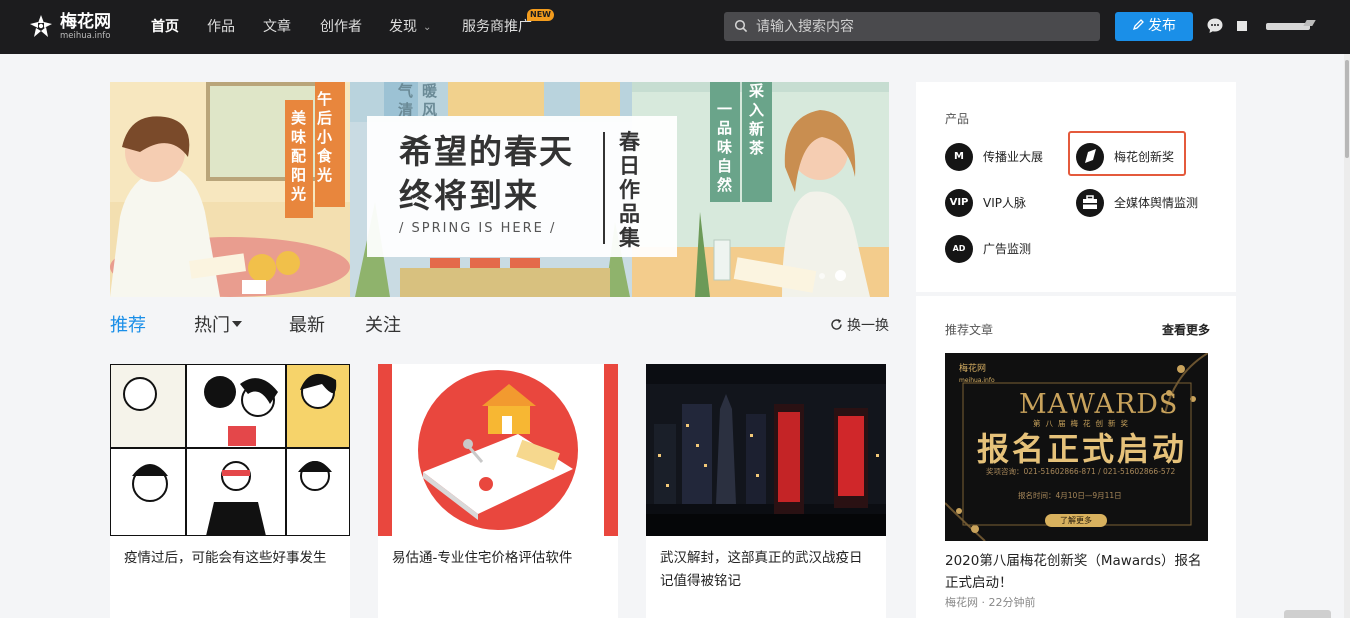  I want to click on card-title: 易估通-专业住宅价格评估软件, so click(499, 558).